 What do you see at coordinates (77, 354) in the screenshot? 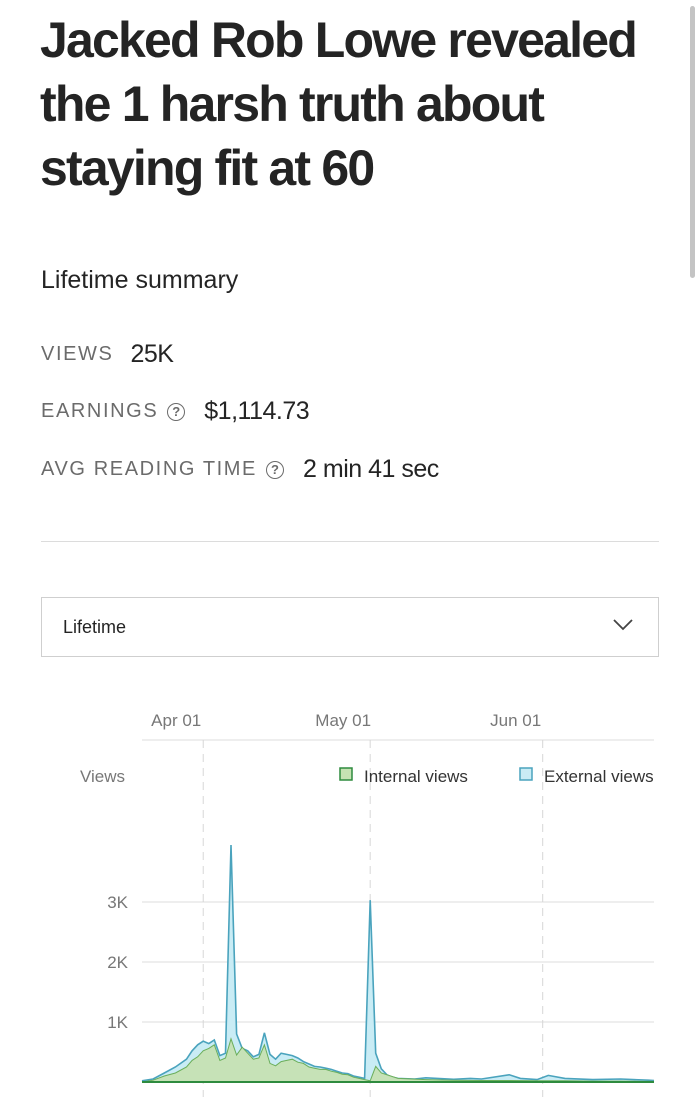
I see `views-label: VIEWS` at bounding box center [77, 354].